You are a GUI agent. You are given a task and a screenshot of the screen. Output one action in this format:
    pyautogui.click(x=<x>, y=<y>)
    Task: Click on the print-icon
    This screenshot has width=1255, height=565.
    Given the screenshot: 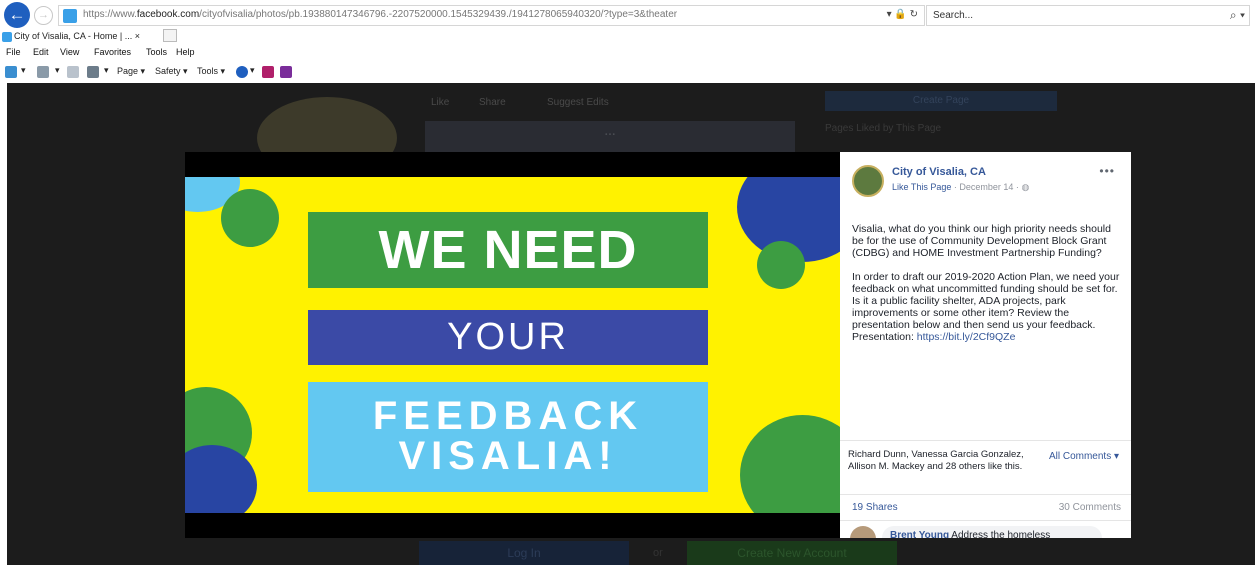 What is the action you would take?
    pyautogui.click(x=93, y=72)
    